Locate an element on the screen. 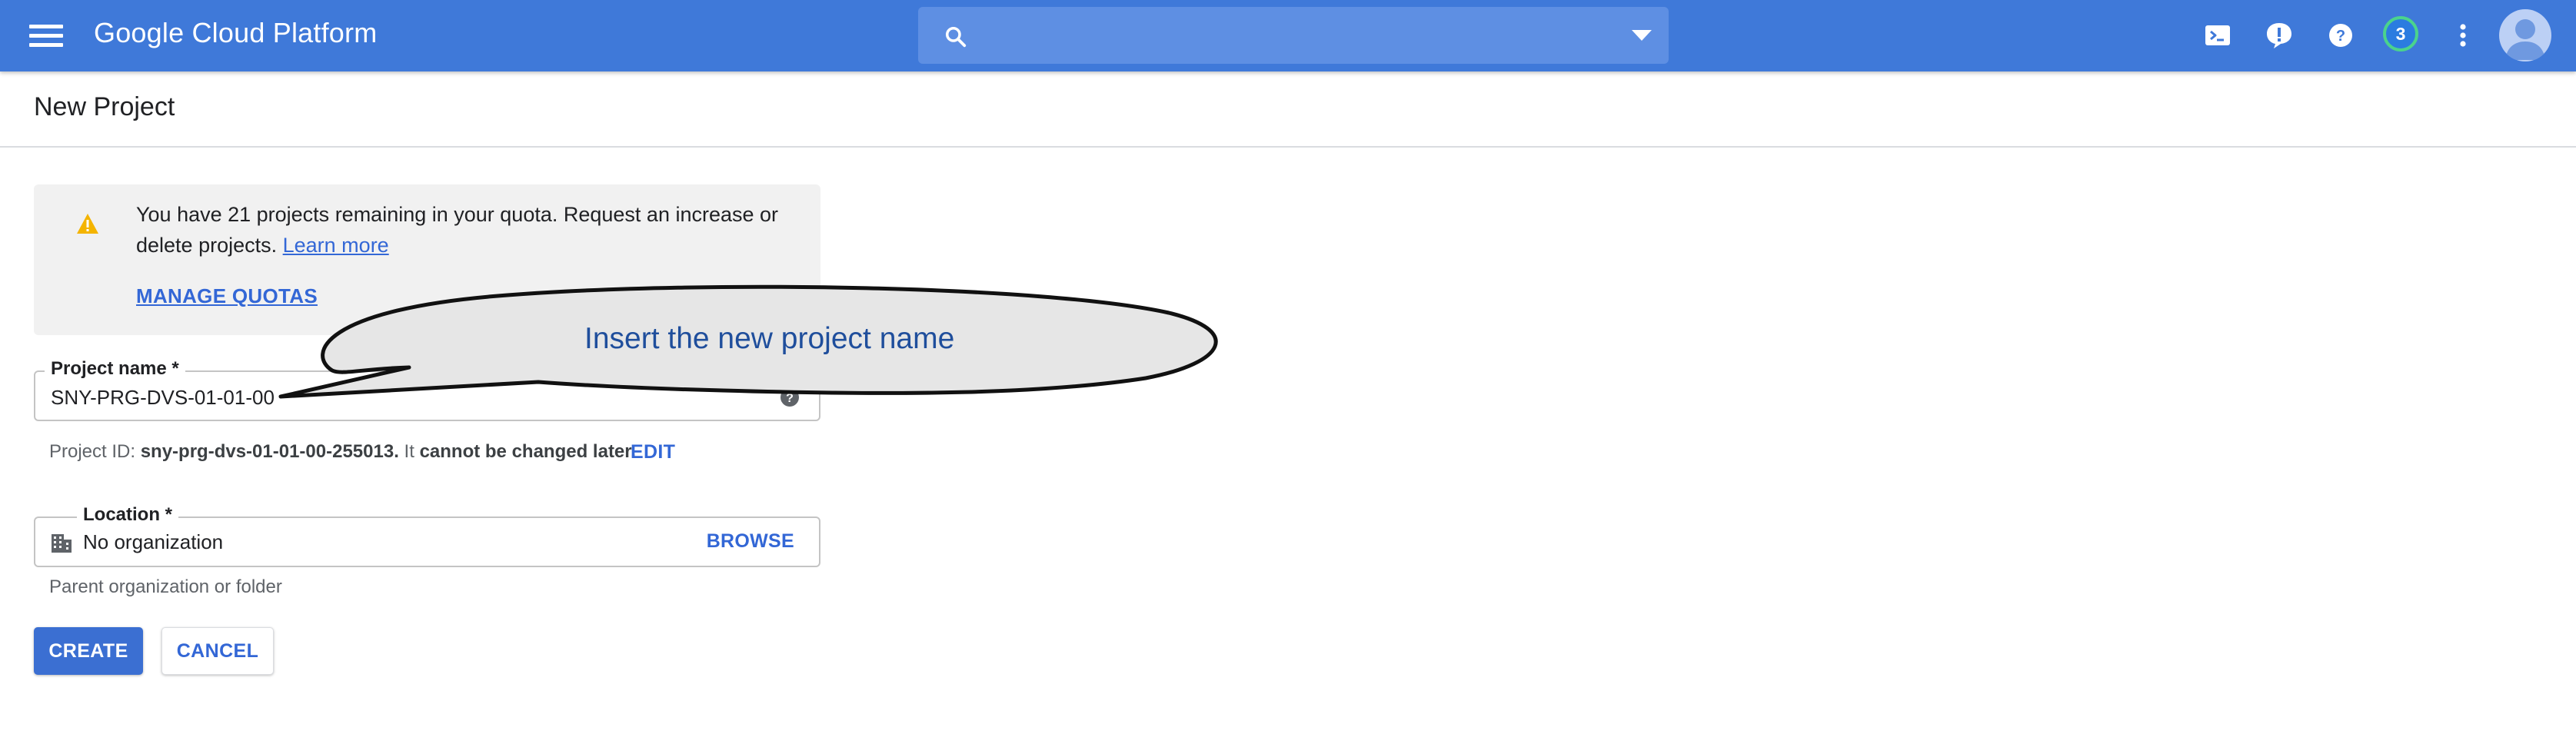 Image resolution: width=2576 pixels, height=744 pixels. project-id-prefix: Project ID: is located at coordinates (93, 451).